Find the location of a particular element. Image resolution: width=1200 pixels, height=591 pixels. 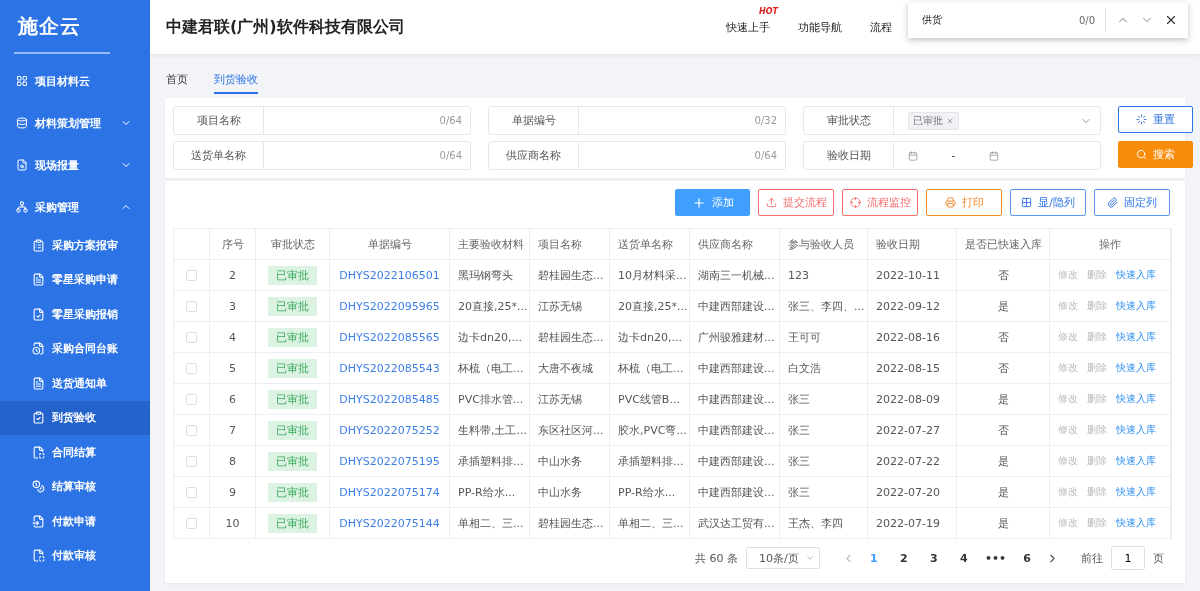

reset-button: 重置 is located at coordinates (1155, 119).